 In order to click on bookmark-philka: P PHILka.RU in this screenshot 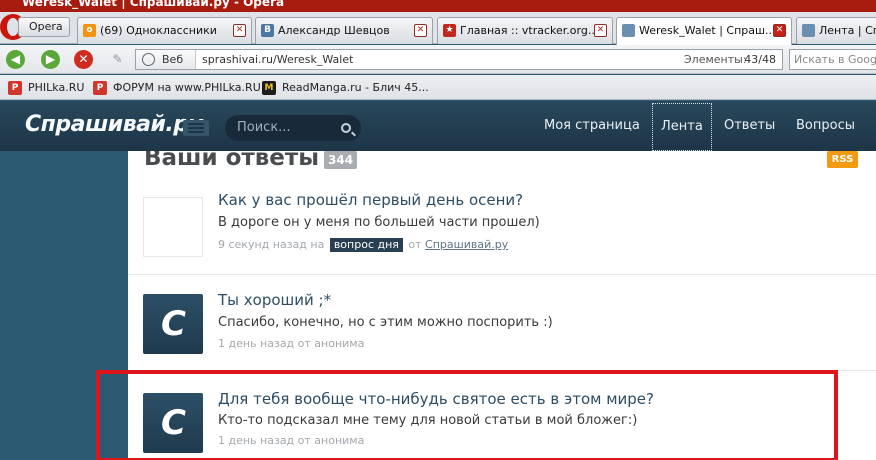, I will do `click(46, 88)`.